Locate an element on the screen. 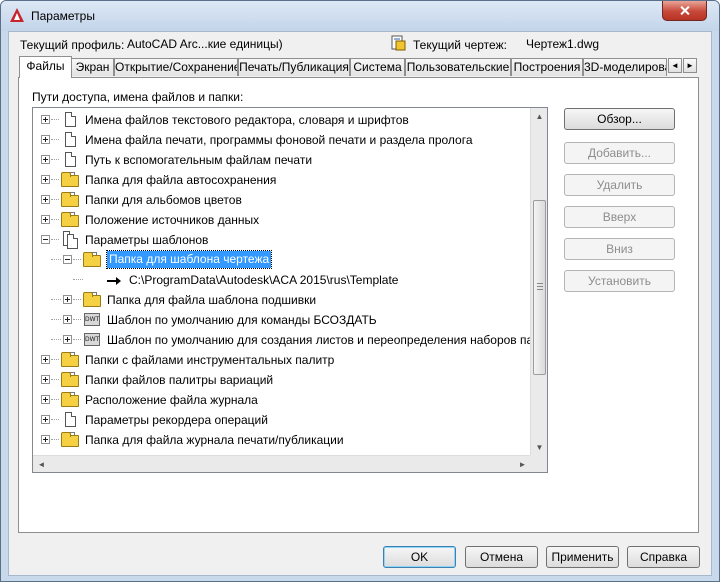  tab-drafting: Построения is located at coordinates (547, 67).